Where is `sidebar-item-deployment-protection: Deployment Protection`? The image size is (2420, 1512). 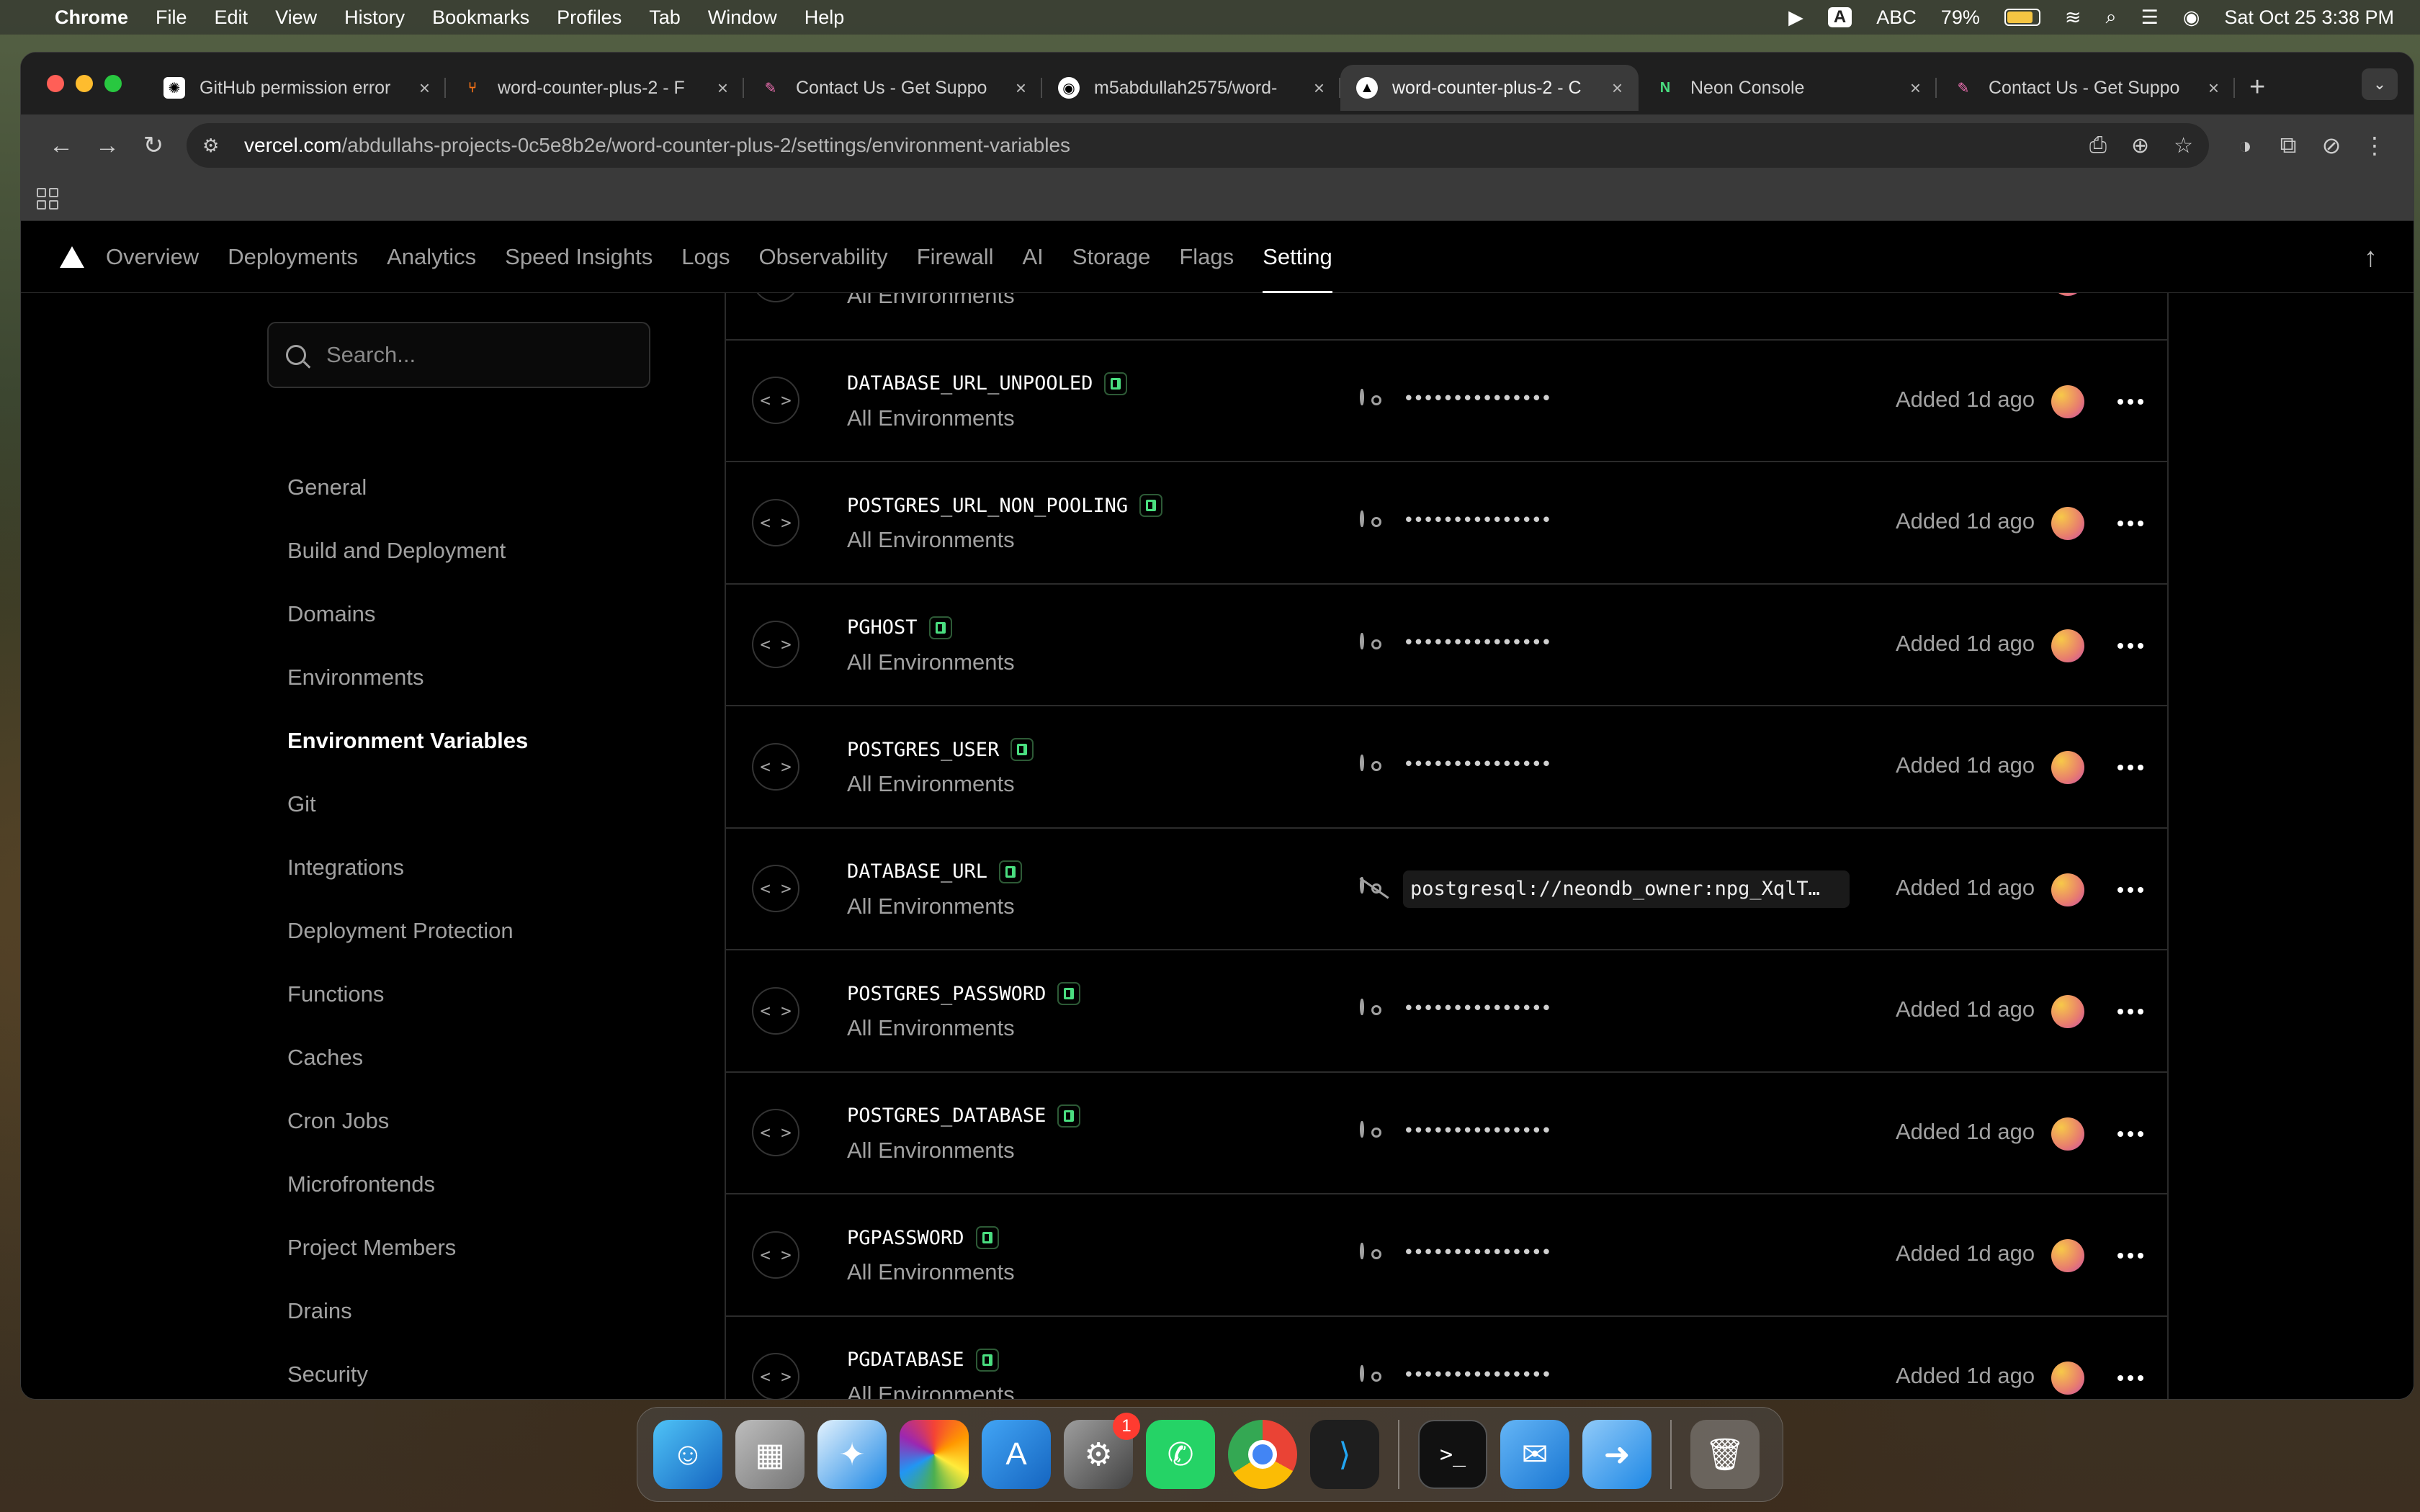
sidebar-item-deployment-protection: Deployment Protection is located at coordinates (407, 931).